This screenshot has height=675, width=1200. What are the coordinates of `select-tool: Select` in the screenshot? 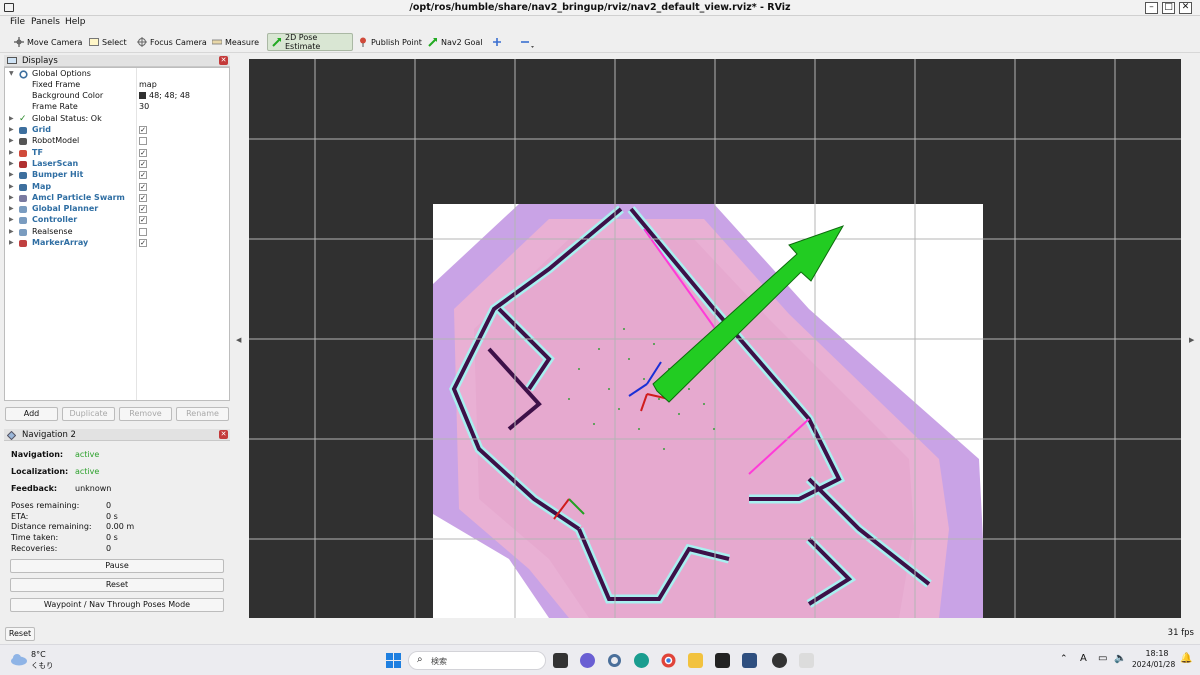 It's located at (108, 42).